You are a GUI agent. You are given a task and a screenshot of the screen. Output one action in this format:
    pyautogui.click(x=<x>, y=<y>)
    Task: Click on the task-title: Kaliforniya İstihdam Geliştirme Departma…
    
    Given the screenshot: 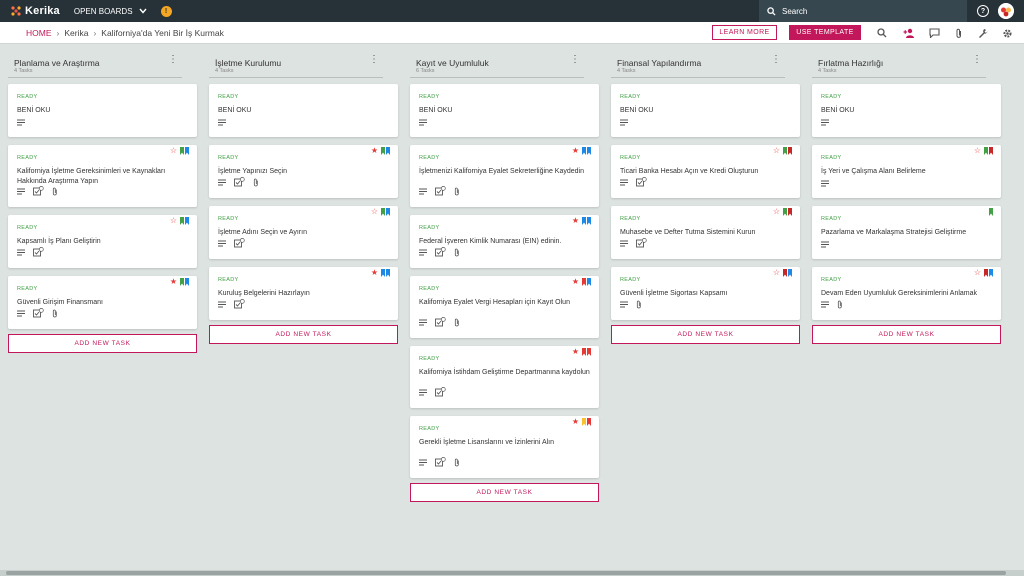 What is the action you would take?
    pyautogui.click(x=505, y=373)
    